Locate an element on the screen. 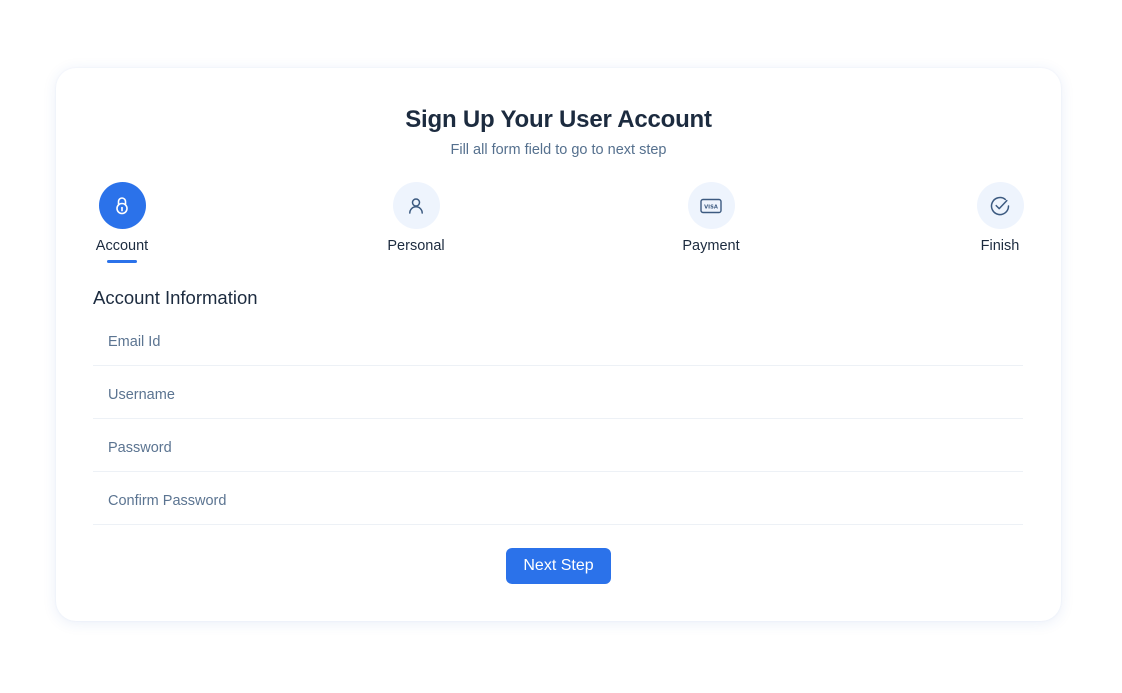 The height and width of the screenshot is (693, 1122). password-input is located at coordinates (558, 448).